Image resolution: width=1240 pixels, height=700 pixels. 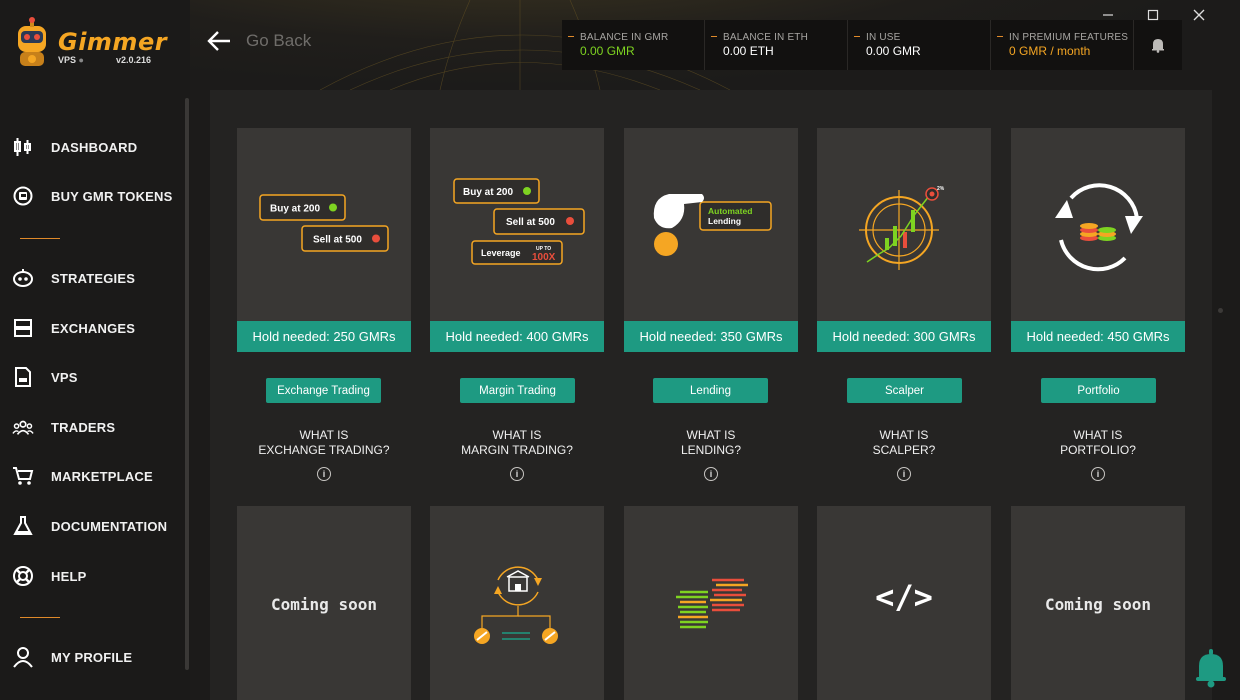 I want to click on minimize-button, so click(x=1108, y=15).